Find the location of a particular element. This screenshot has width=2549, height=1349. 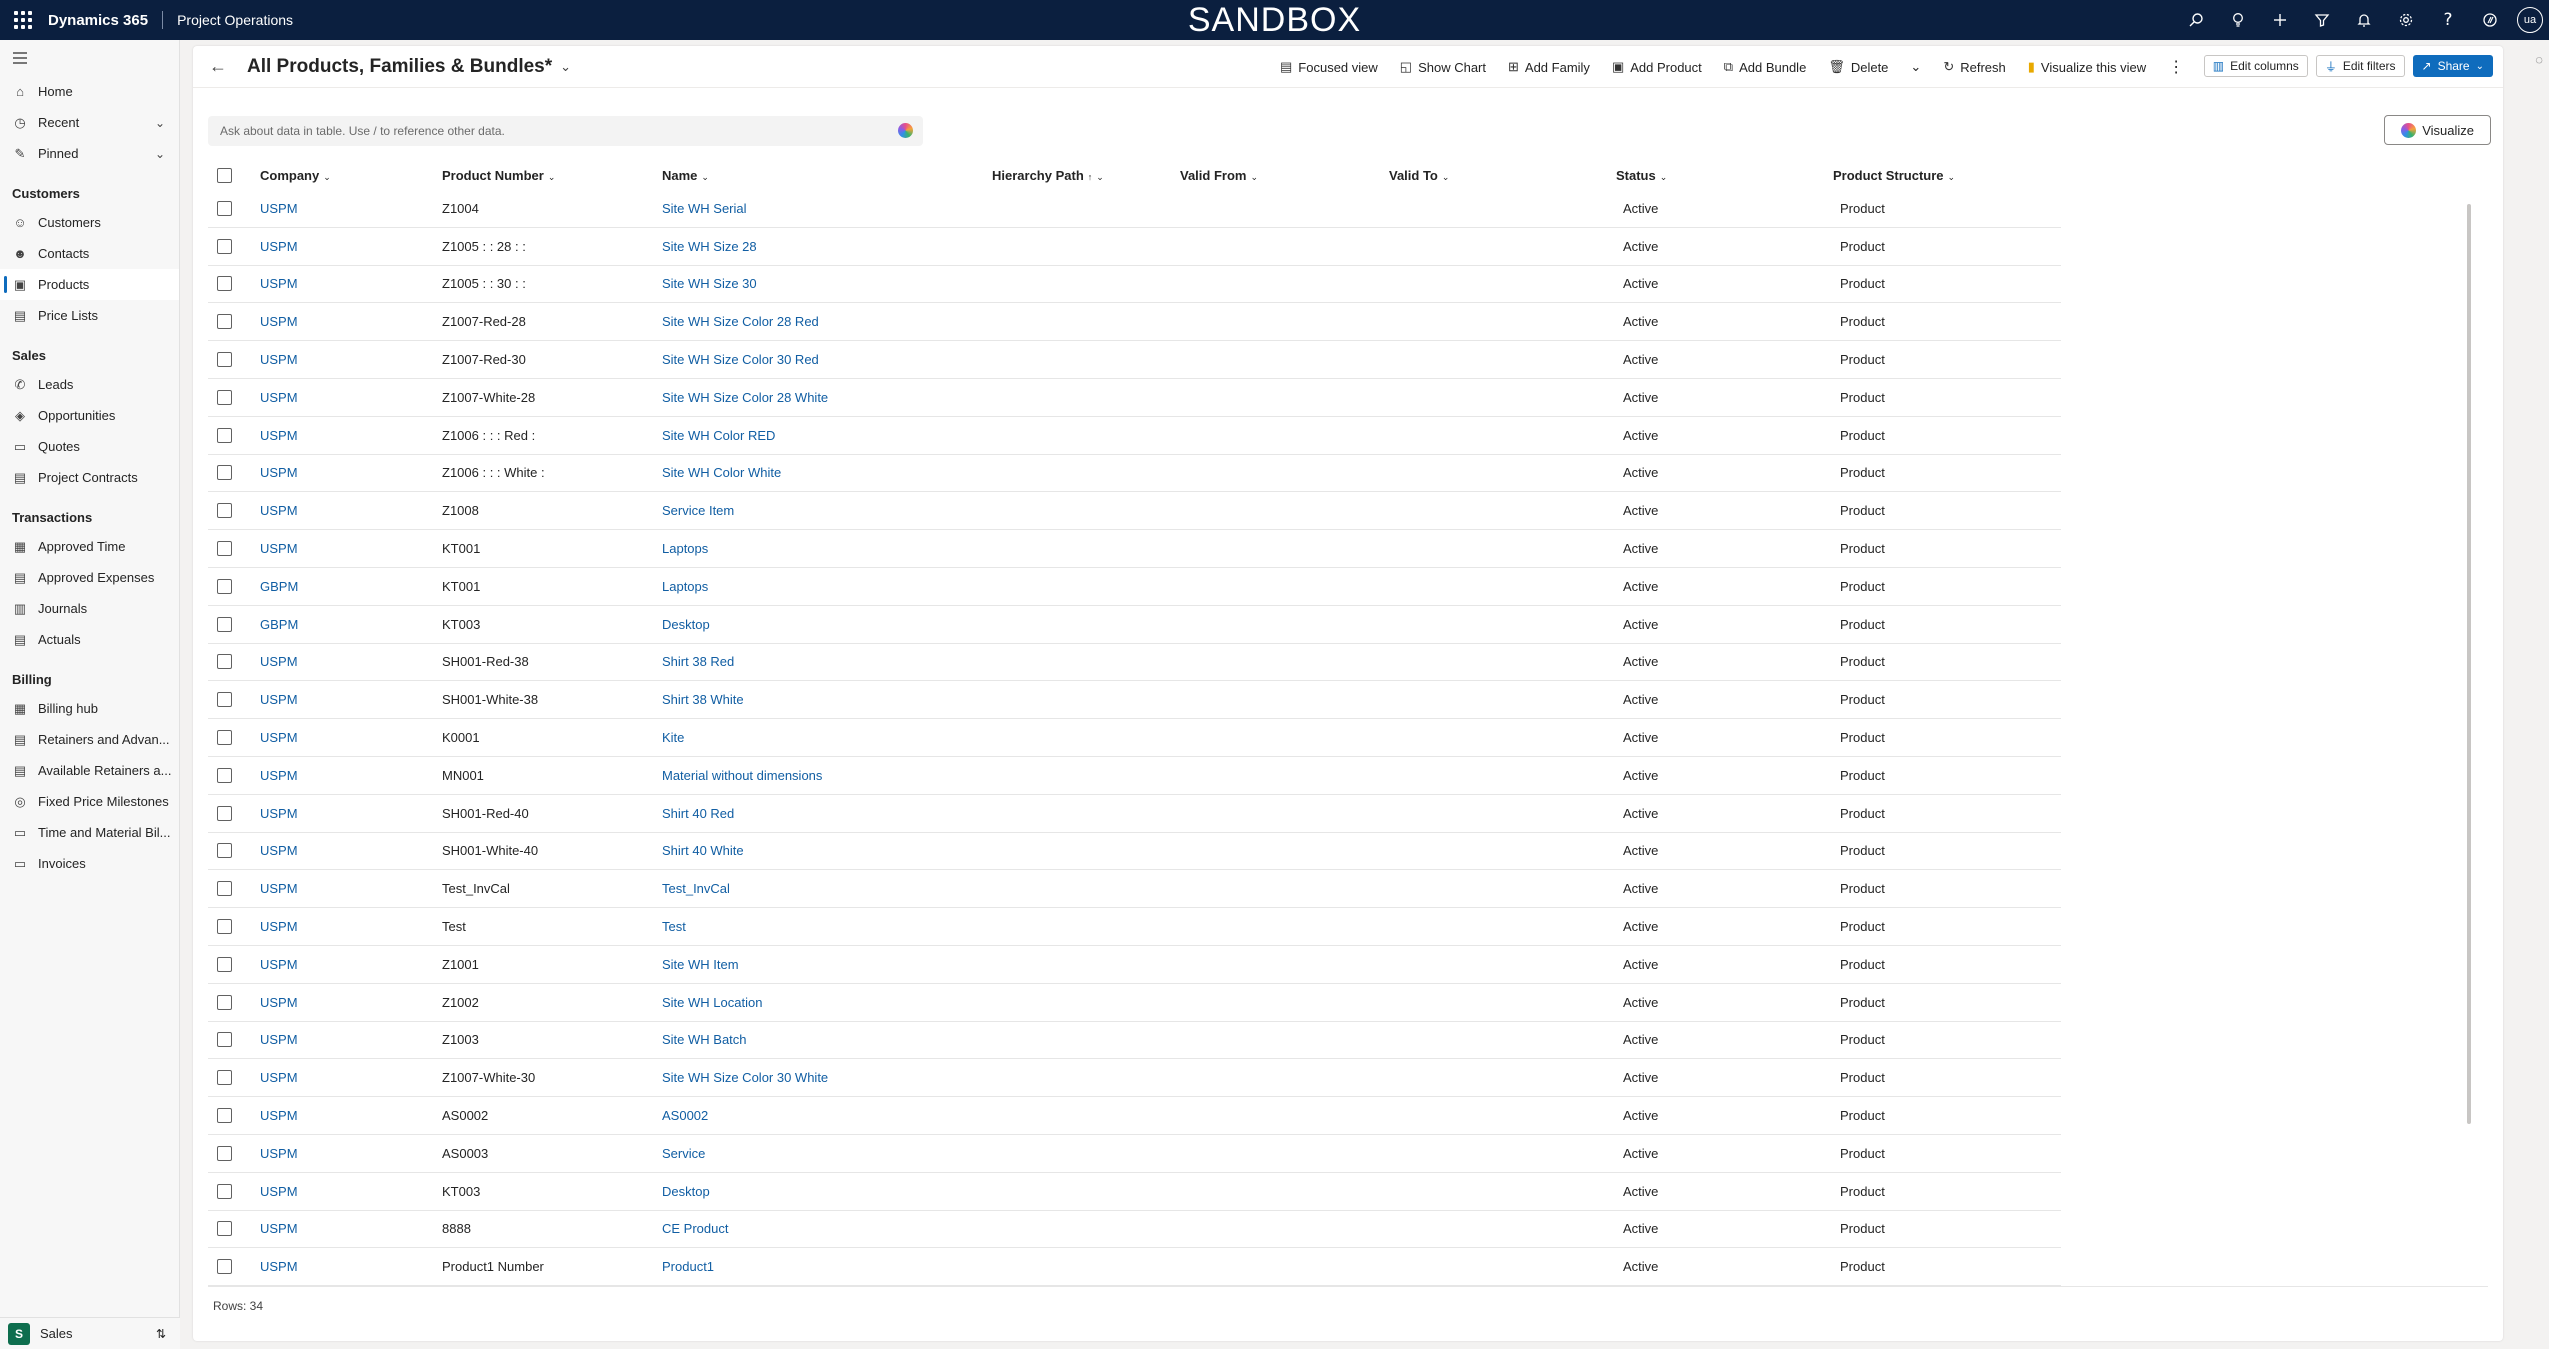

focused-view-button: ▤ Focused view is located at coordinates (1329, 67).